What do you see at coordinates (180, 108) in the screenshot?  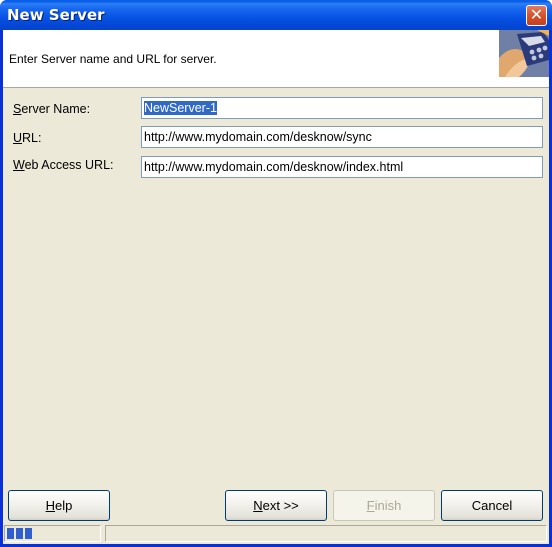 I see `server-name-value: NewServer-1` at bounding box center [180, 108].